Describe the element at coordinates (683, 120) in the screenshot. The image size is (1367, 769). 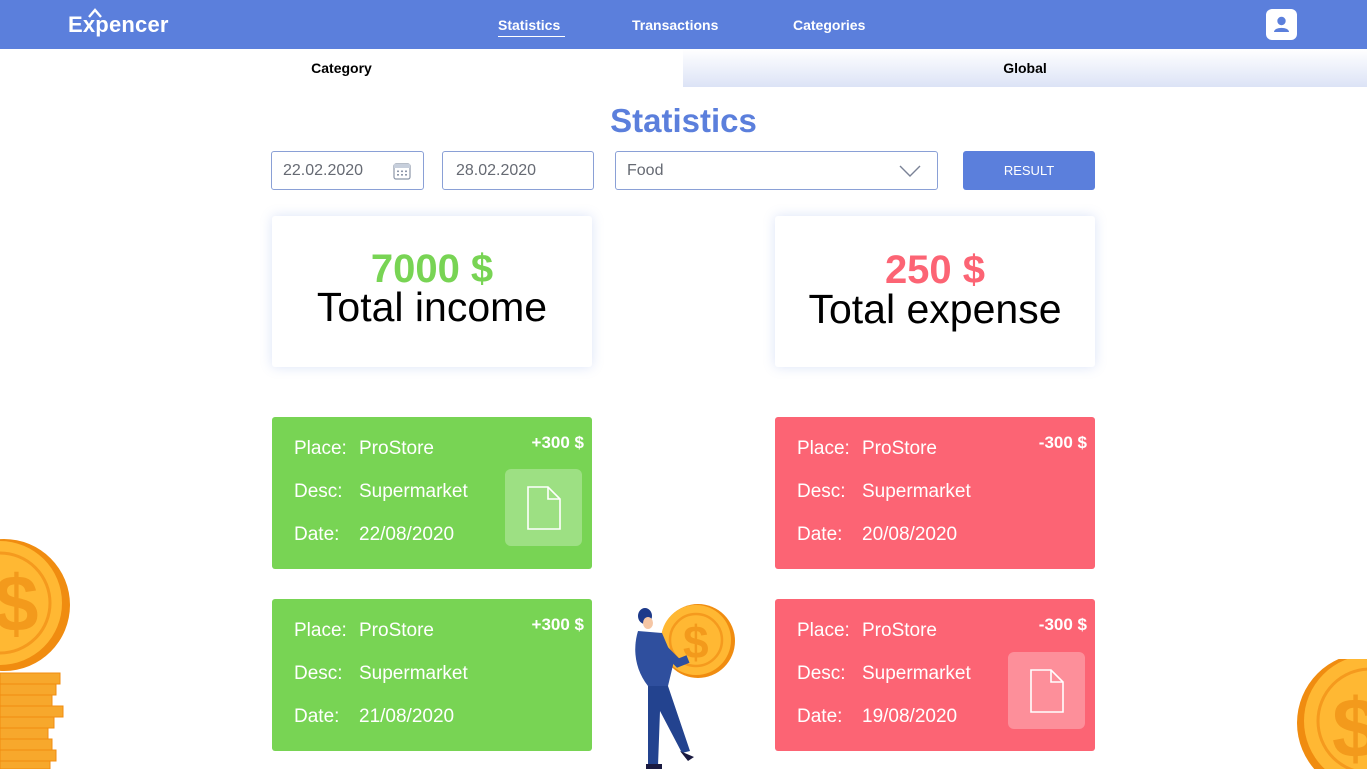
I see `page-title: Statistics` at that location.